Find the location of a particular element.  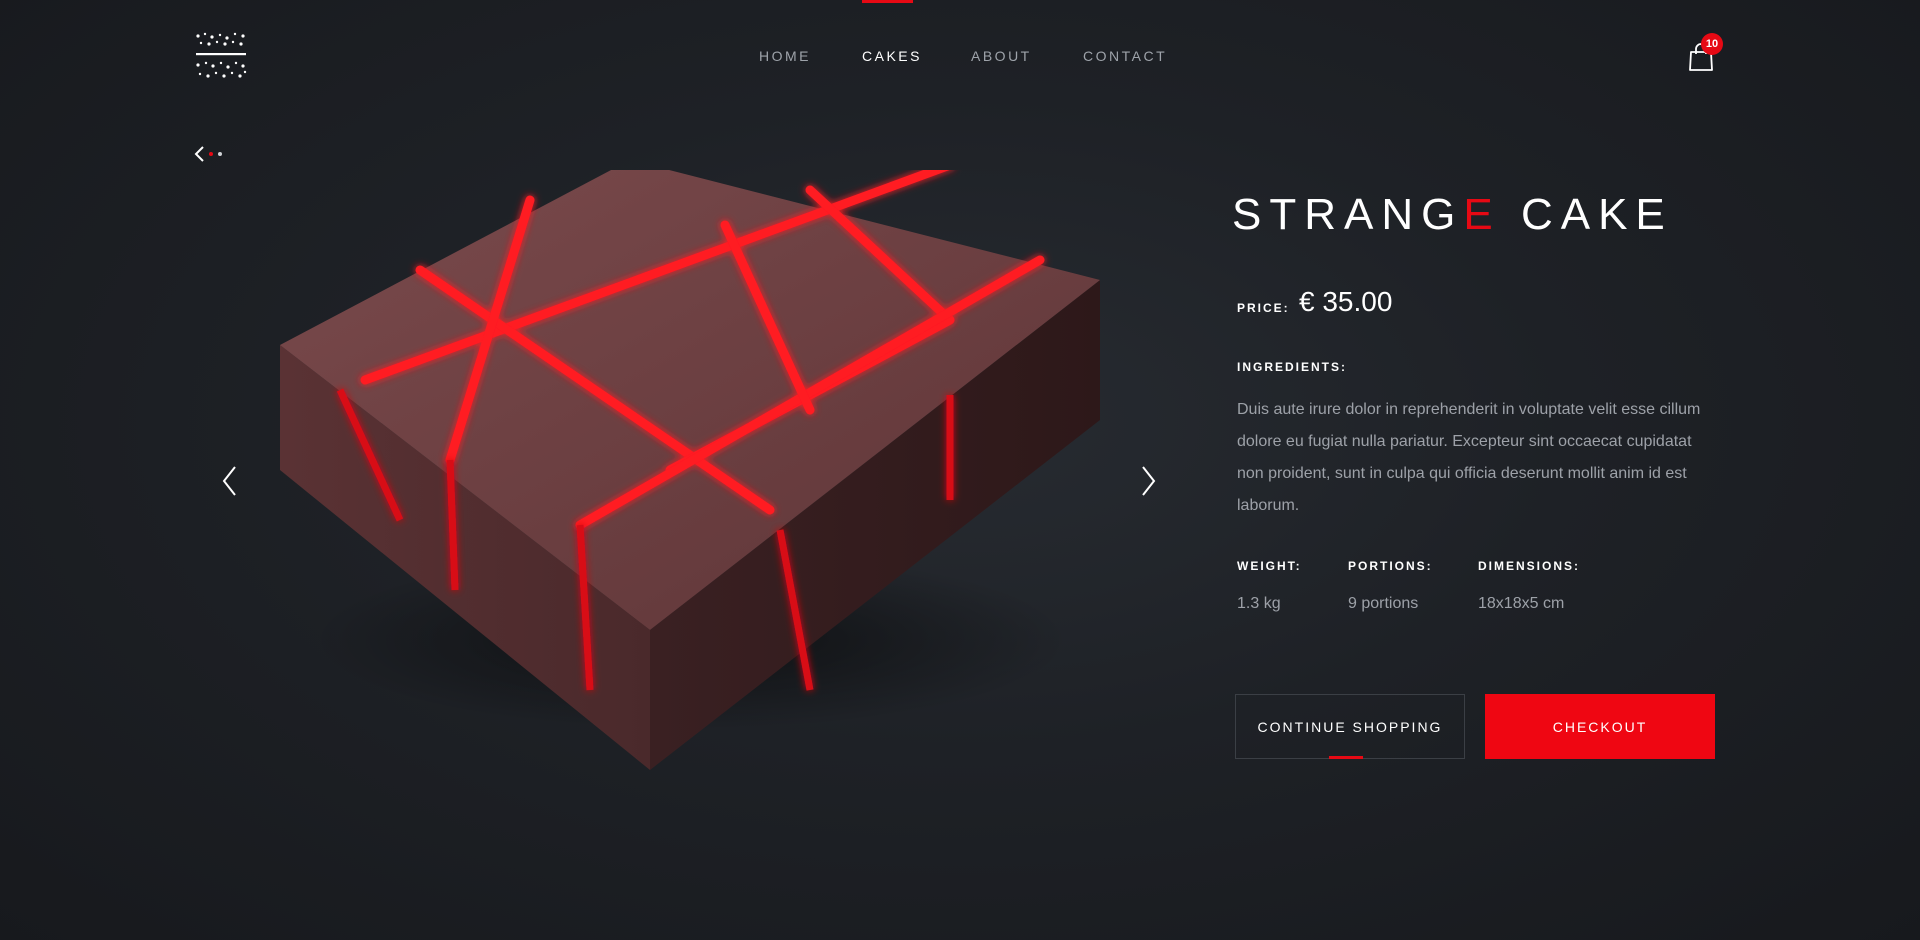

nav-home: HOME is located at coordinates (785, 56).